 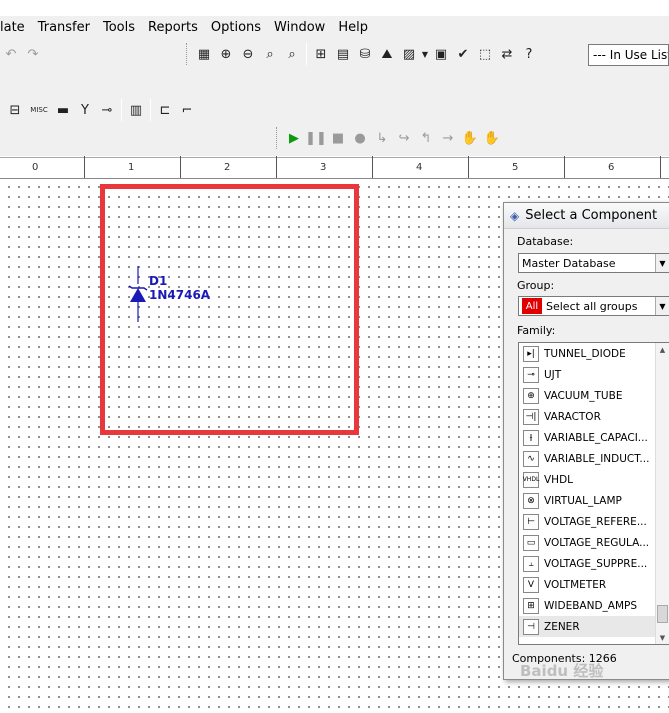 I want to click on select-area-icon: ⬚, so click(x=485, y=54).